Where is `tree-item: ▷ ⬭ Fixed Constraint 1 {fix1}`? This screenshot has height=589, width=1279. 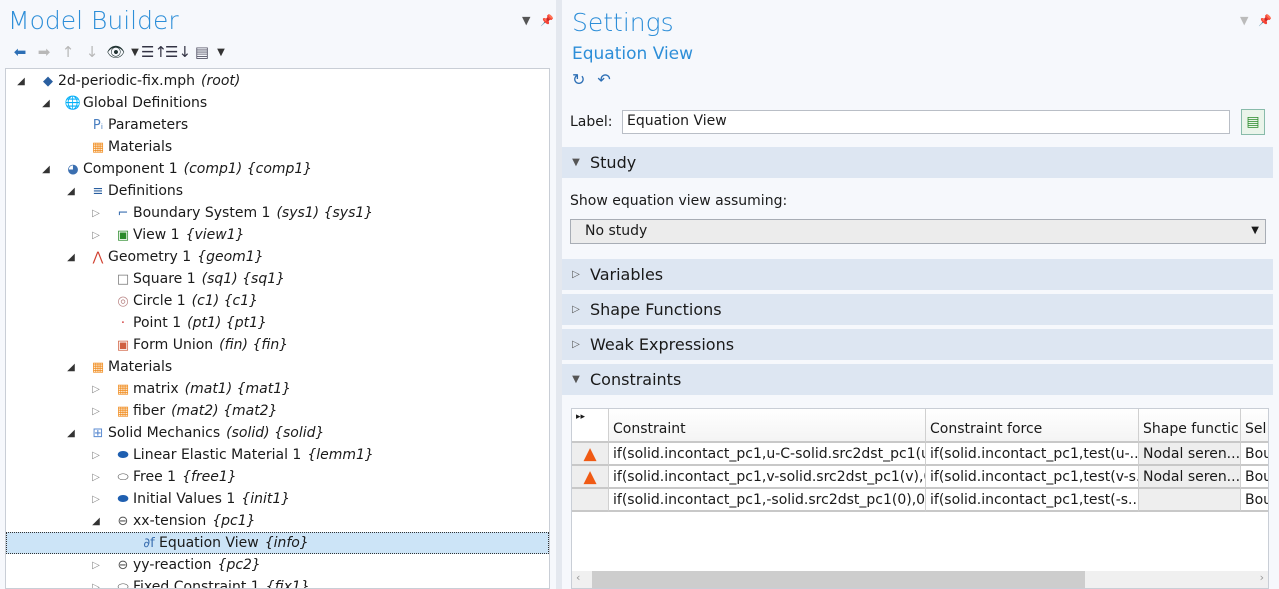
tree-item: ▷ ⬭ Fixed Constraint 1 {fix1} is located at coordinates (277, 582).